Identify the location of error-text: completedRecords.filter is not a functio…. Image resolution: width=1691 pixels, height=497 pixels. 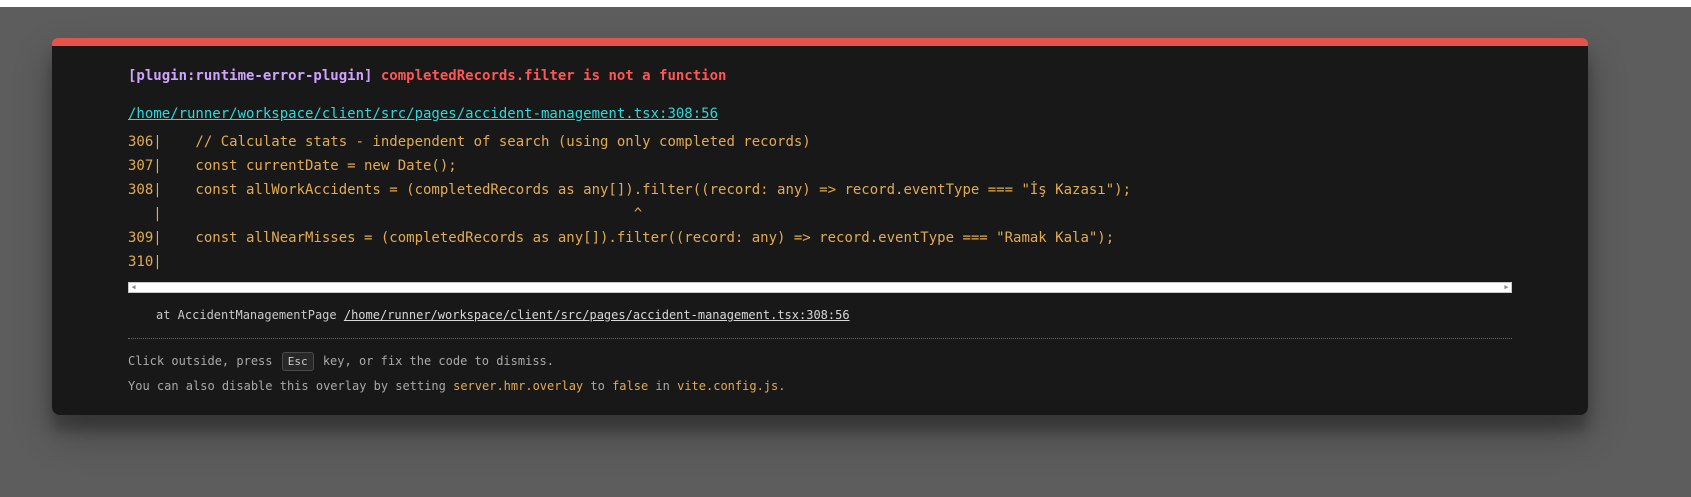
(553, 76).